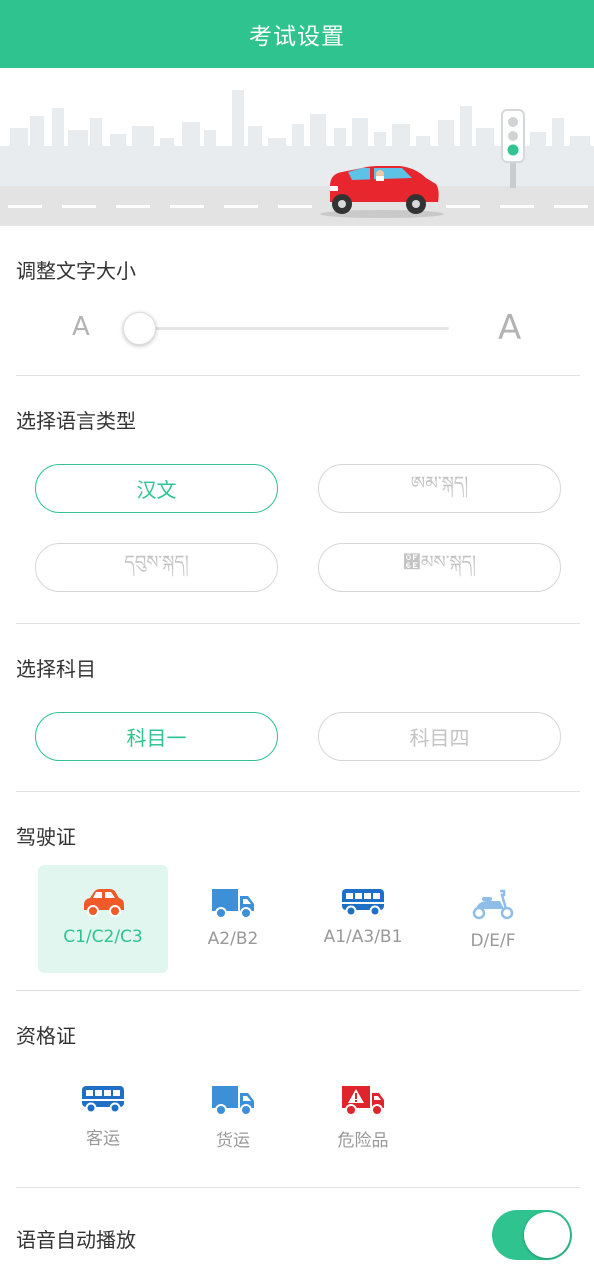 The height and width of the screenshot is (1280, 594). What do you see at coordinates (363, 919) in the screenshot?
I see `license-option-a: A1/A3/B1` at bounding box center [363, 919].